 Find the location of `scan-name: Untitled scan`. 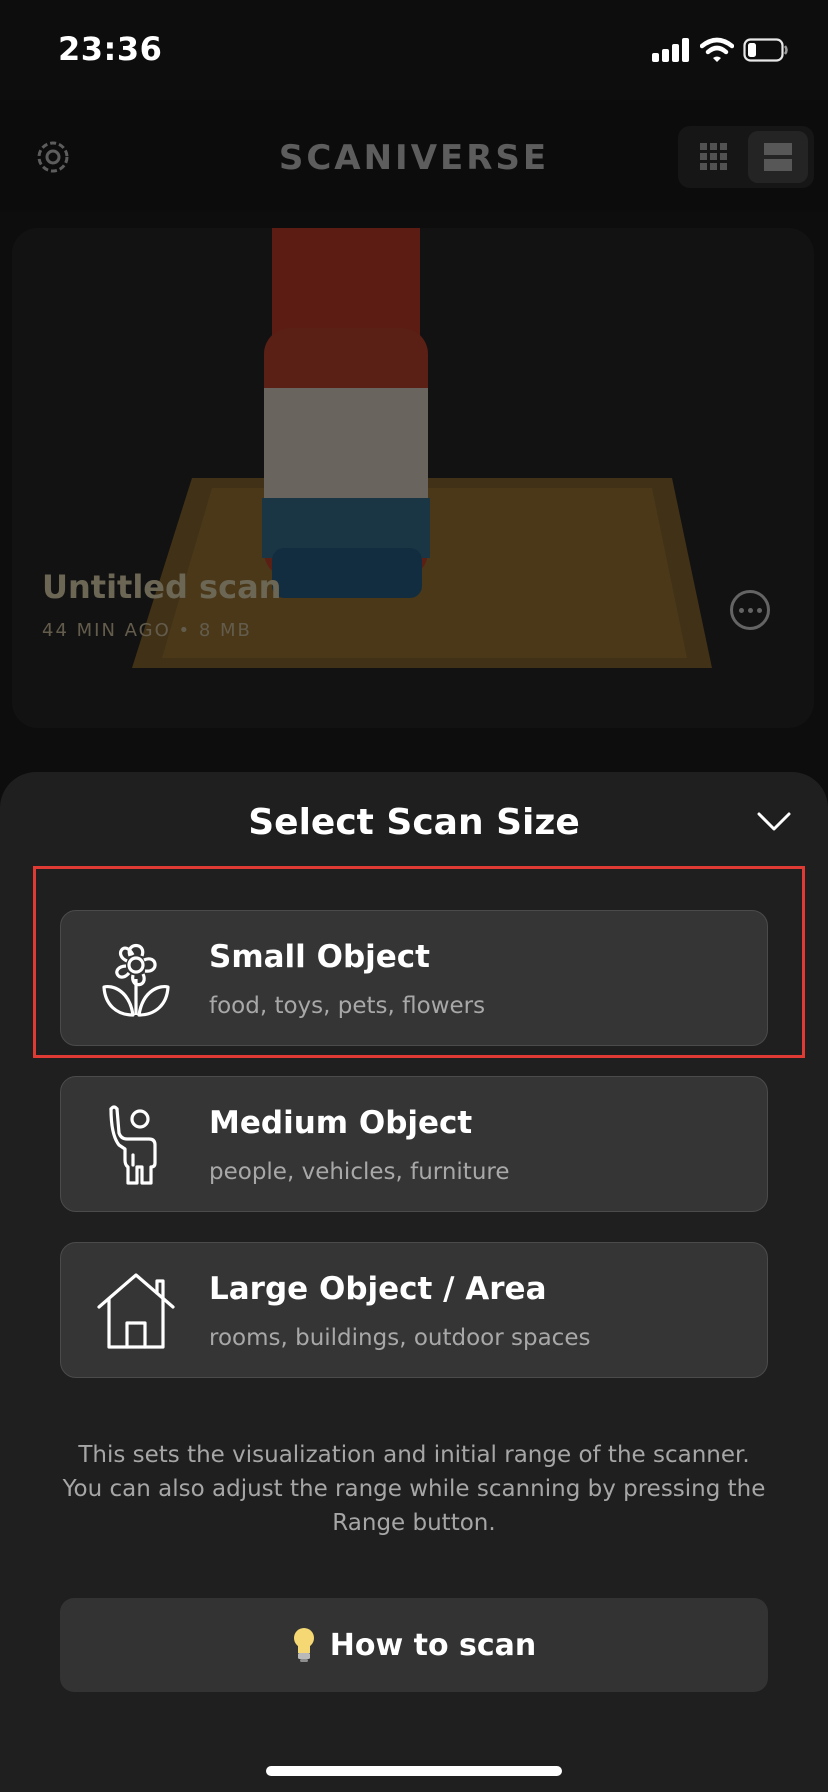

scan-name: Untitled scan is located at coordinates (162, 587).